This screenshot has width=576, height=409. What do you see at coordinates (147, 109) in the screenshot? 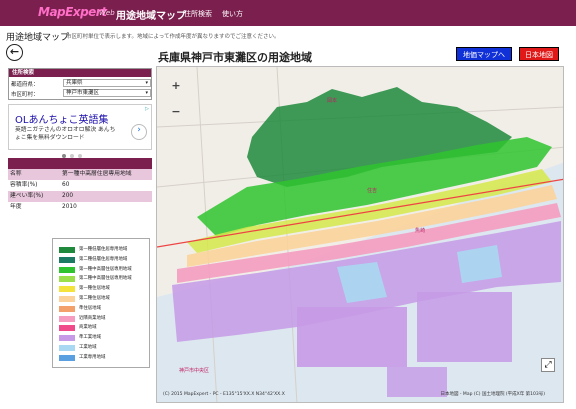
I see `ad-choices-icon: ▷` at bounding box center [147, 109].